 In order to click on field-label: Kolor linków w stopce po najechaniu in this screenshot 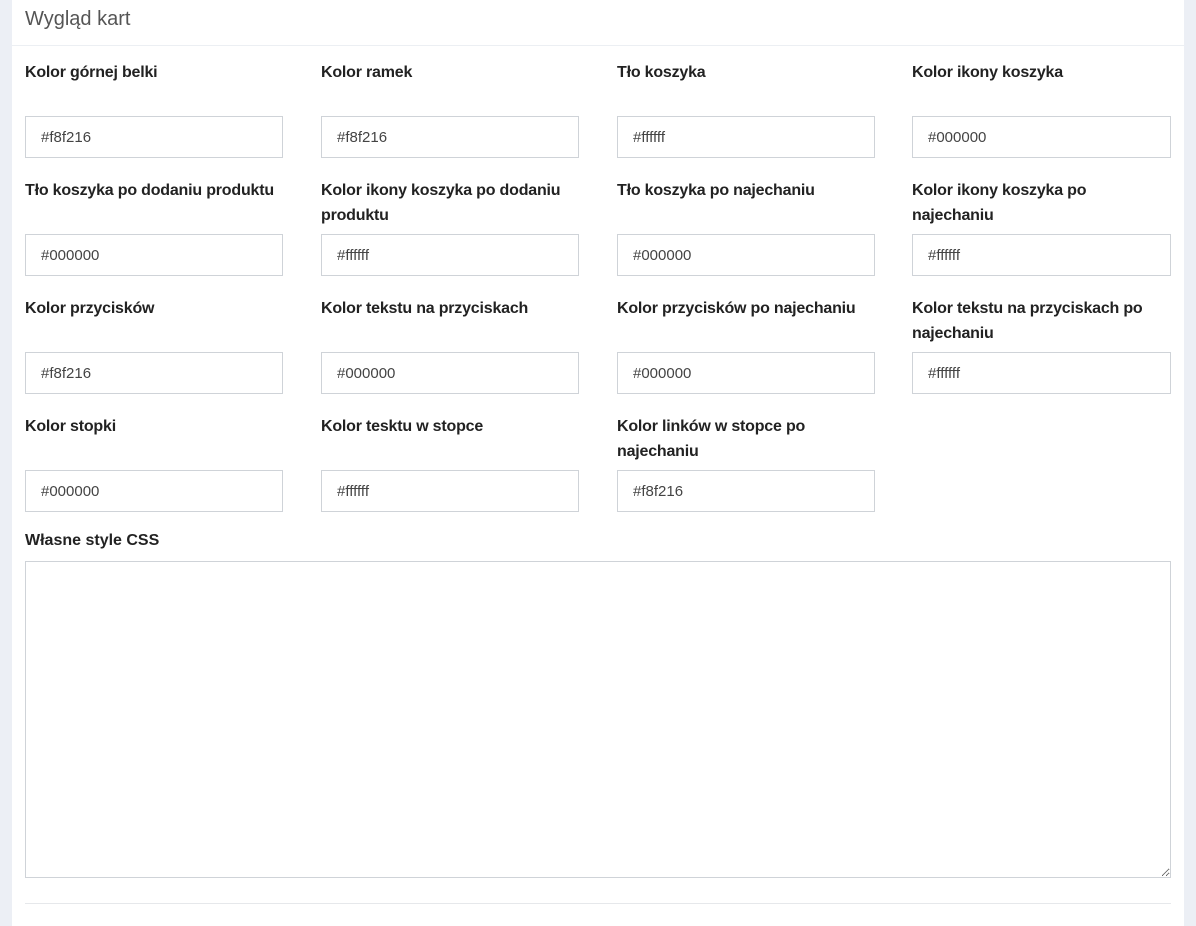, I will do `click(711, 439)`.